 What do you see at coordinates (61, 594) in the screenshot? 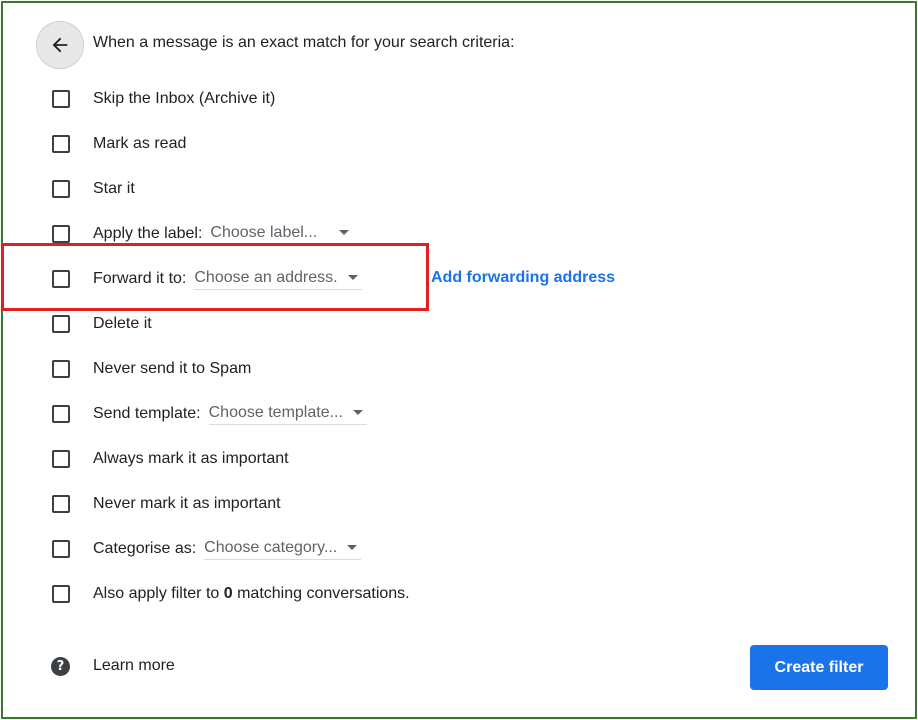
I see `also-apply-checkbox` at bounding box center [61, 594].